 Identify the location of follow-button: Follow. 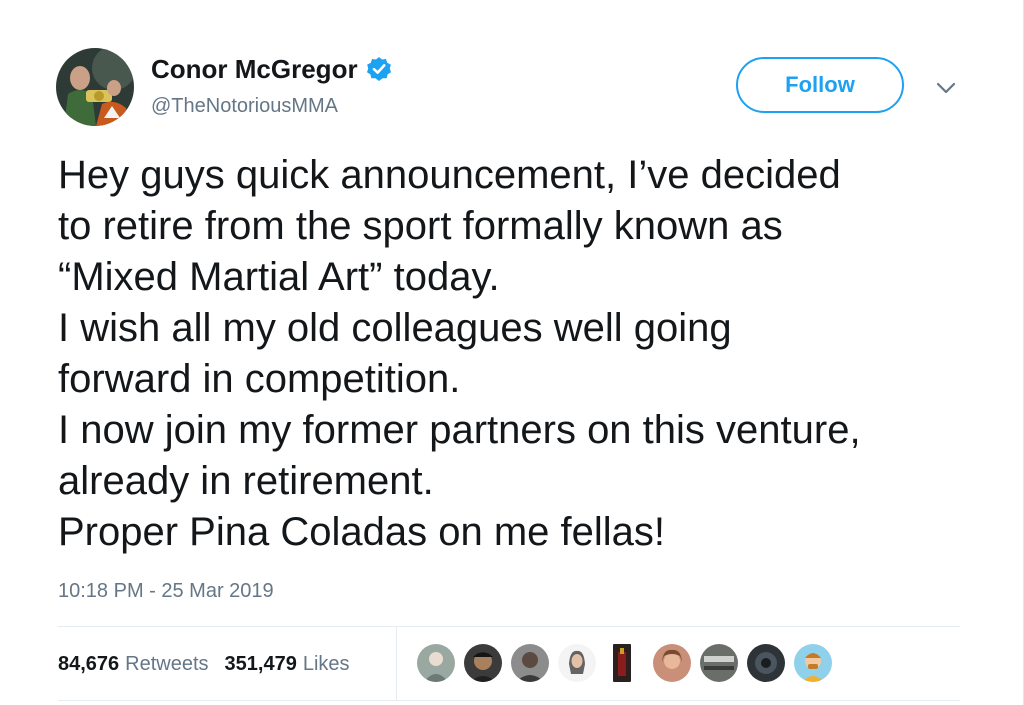
(820, 85).